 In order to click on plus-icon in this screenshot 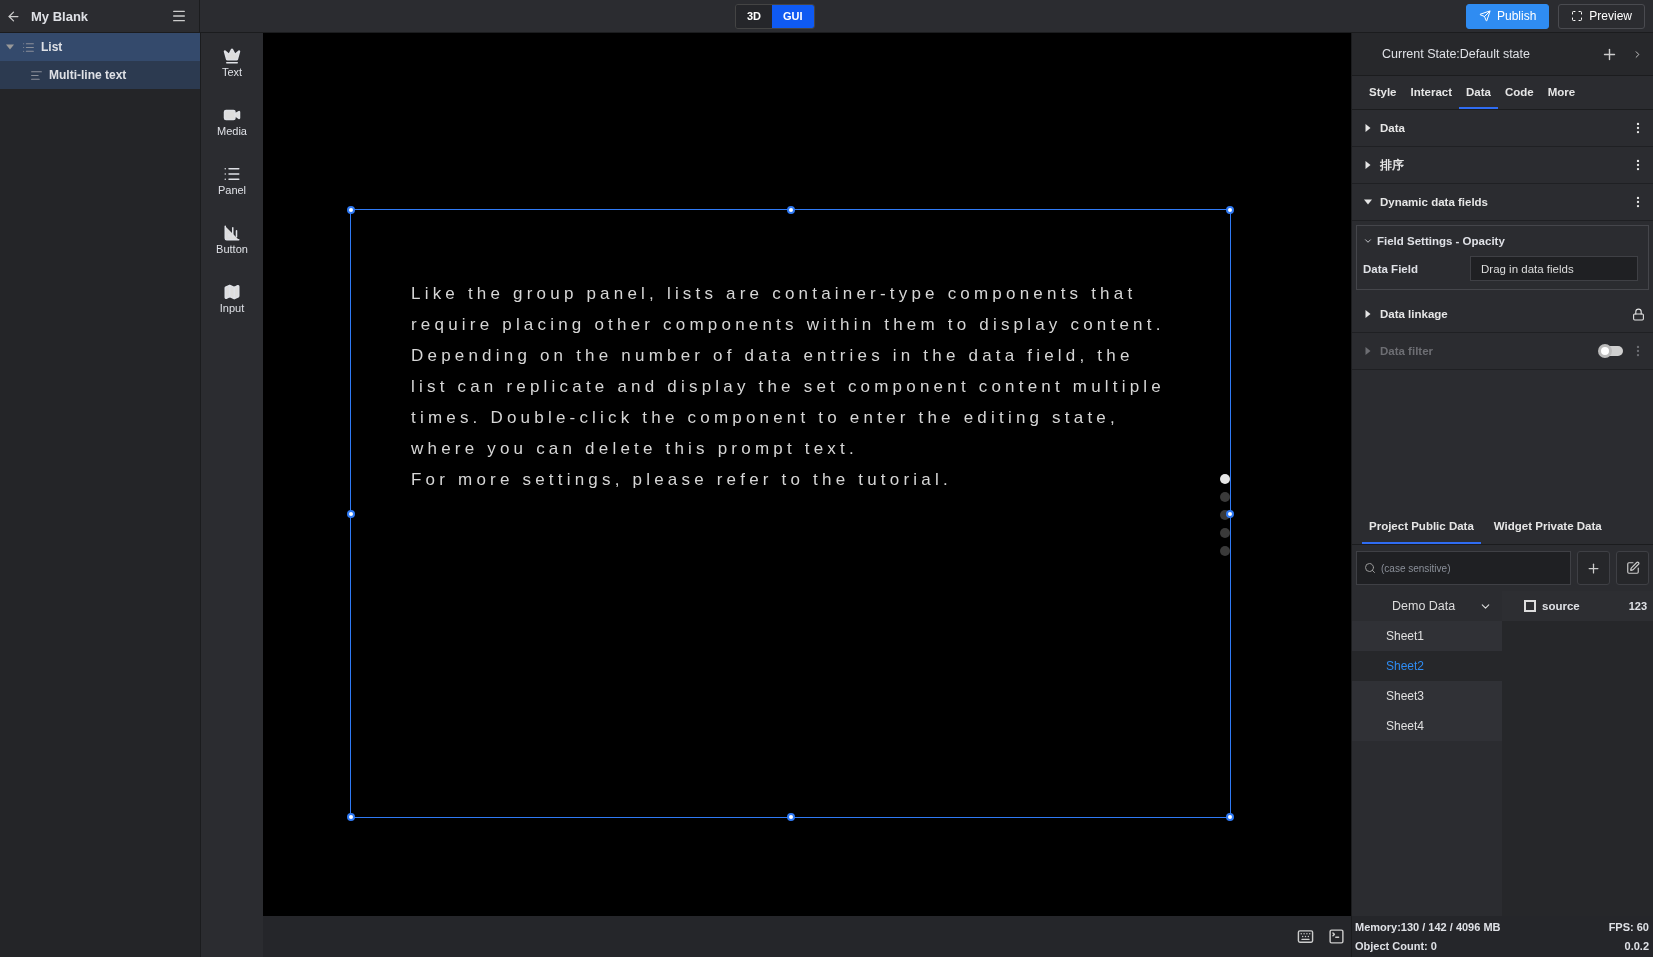, I will do `click(1593, 568)`.